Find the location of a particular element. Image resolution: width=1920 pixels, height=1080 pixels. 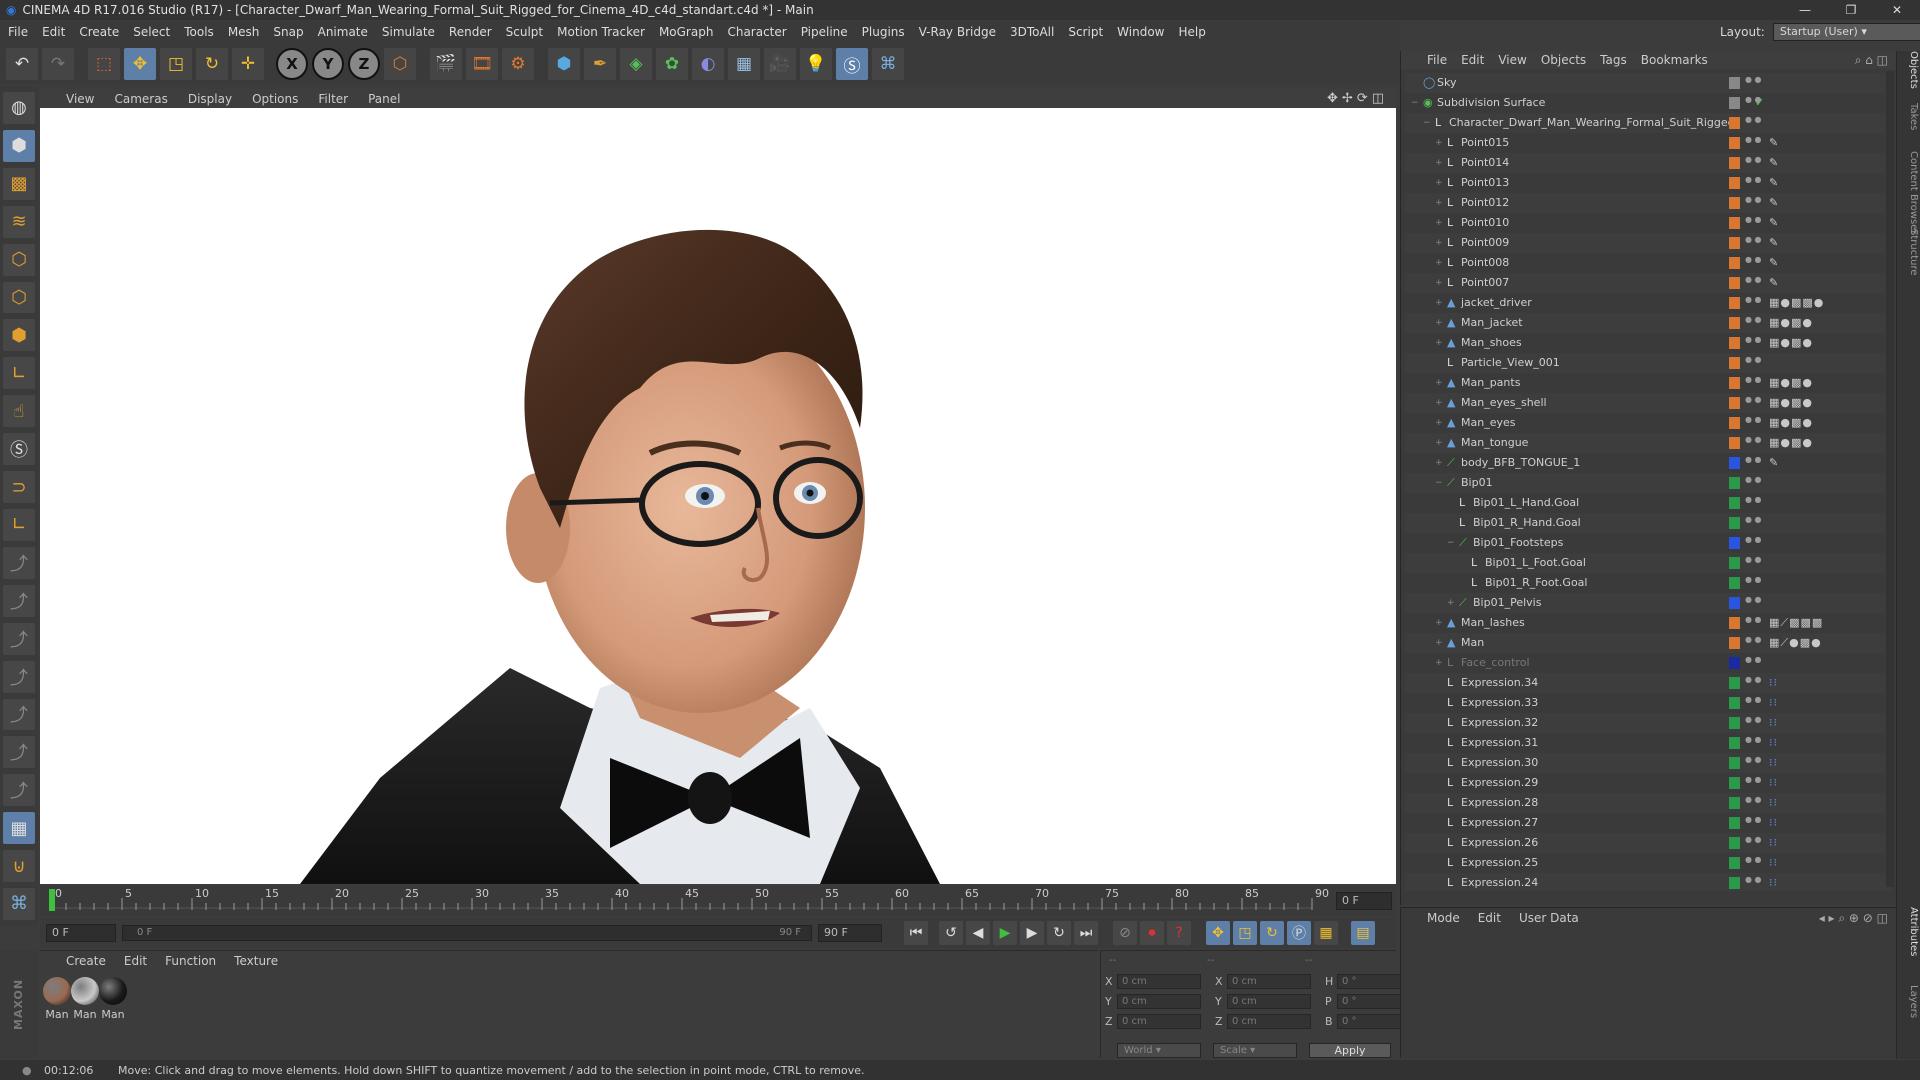

points-mode-icon: ⬡ is located at coordinates (19, 259).